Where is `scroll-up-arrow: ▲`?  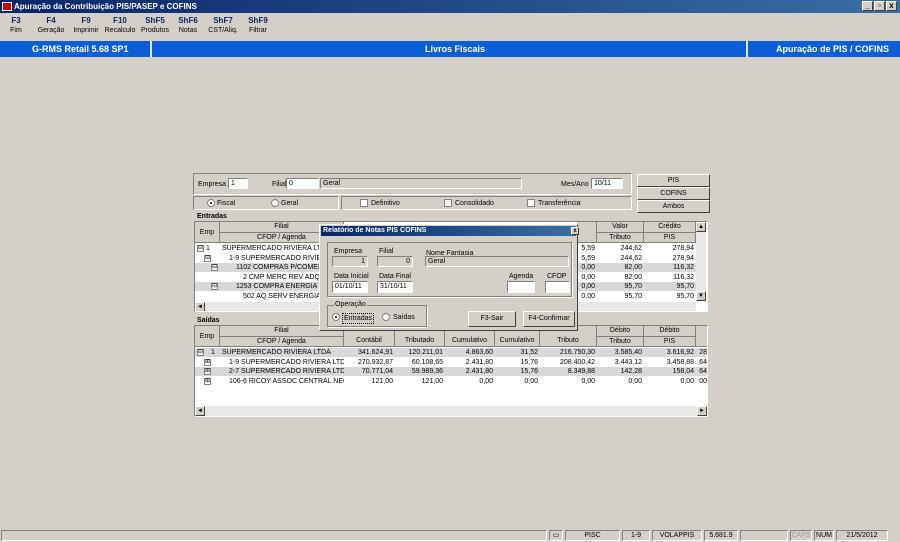
scroll-up-arrow: ▲ is located at coordinates (701, 227).